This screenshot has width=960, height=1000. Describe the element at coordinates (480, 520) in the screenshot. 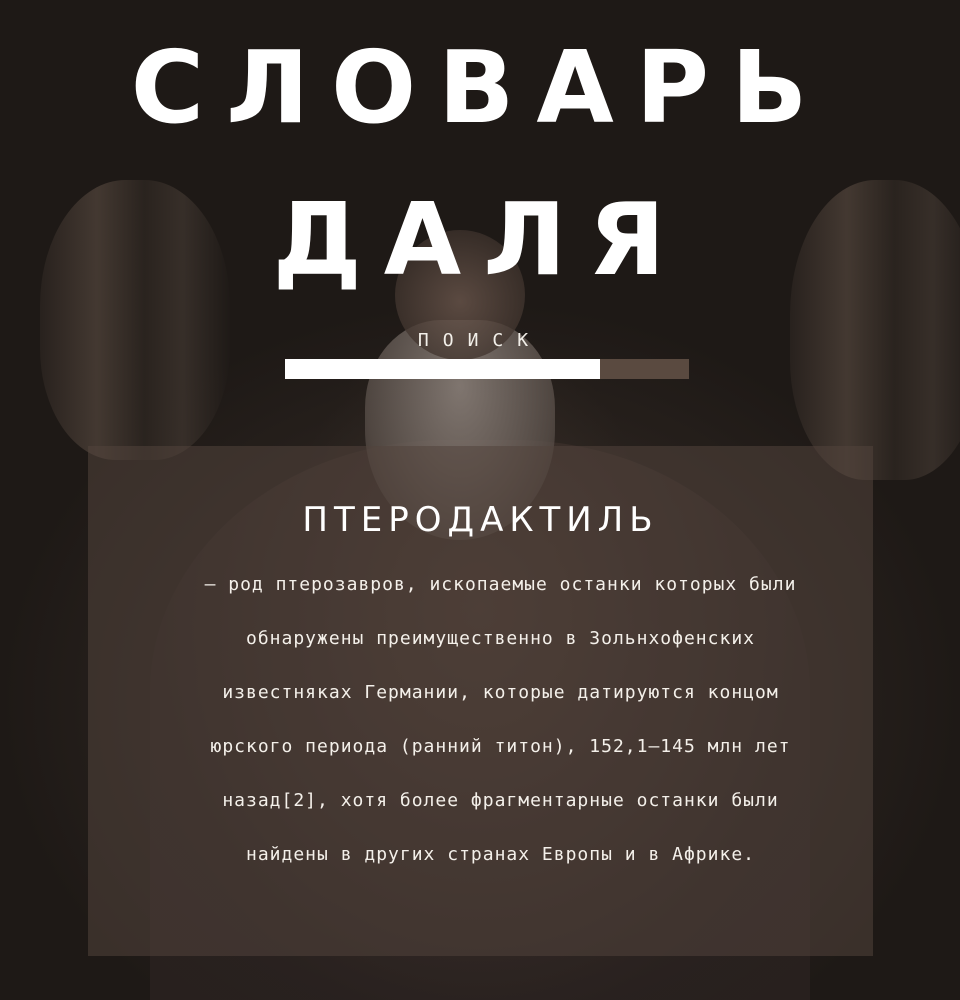

I see `entry-word: ПТЕРОДАКТИЛЬ` at that location.